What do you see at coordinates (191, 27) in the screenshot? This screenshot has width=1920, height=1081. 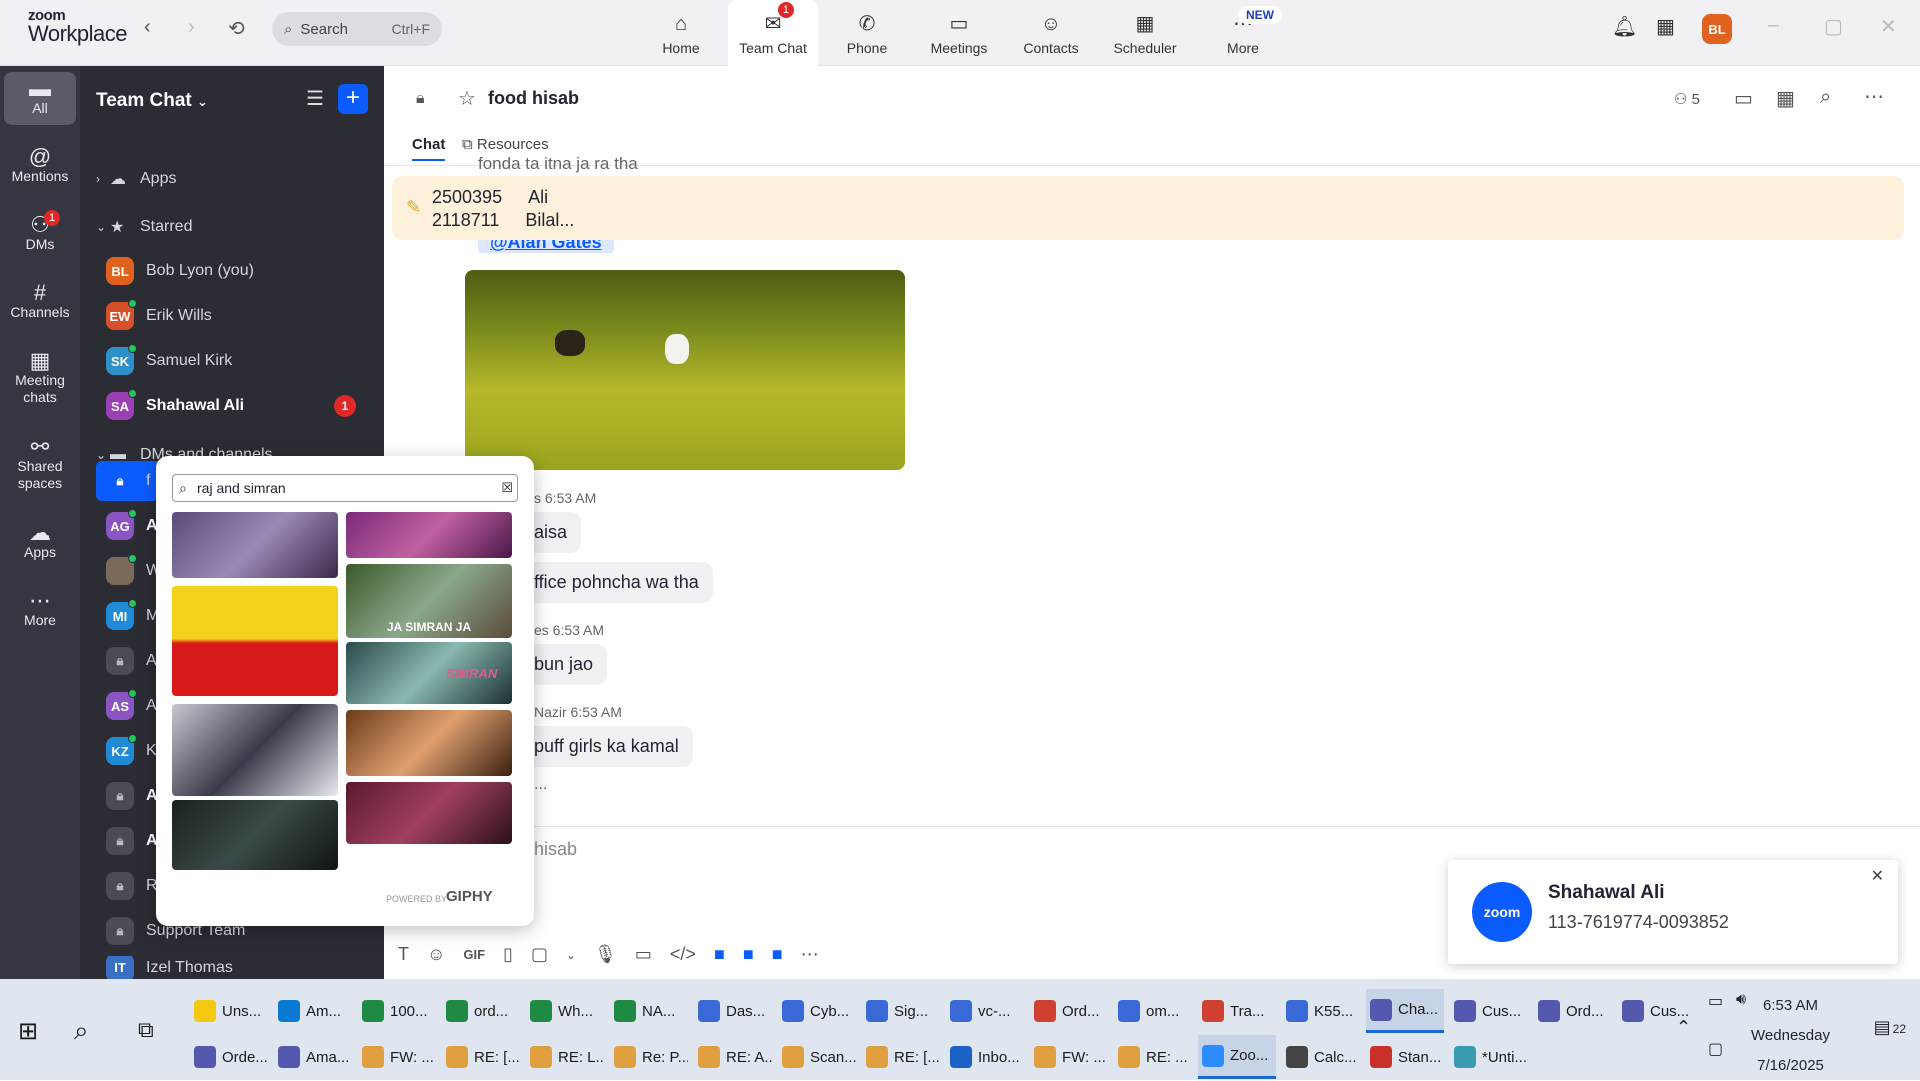 I see `forward-arrow-icon: ›` at bounding box center [191, 27].